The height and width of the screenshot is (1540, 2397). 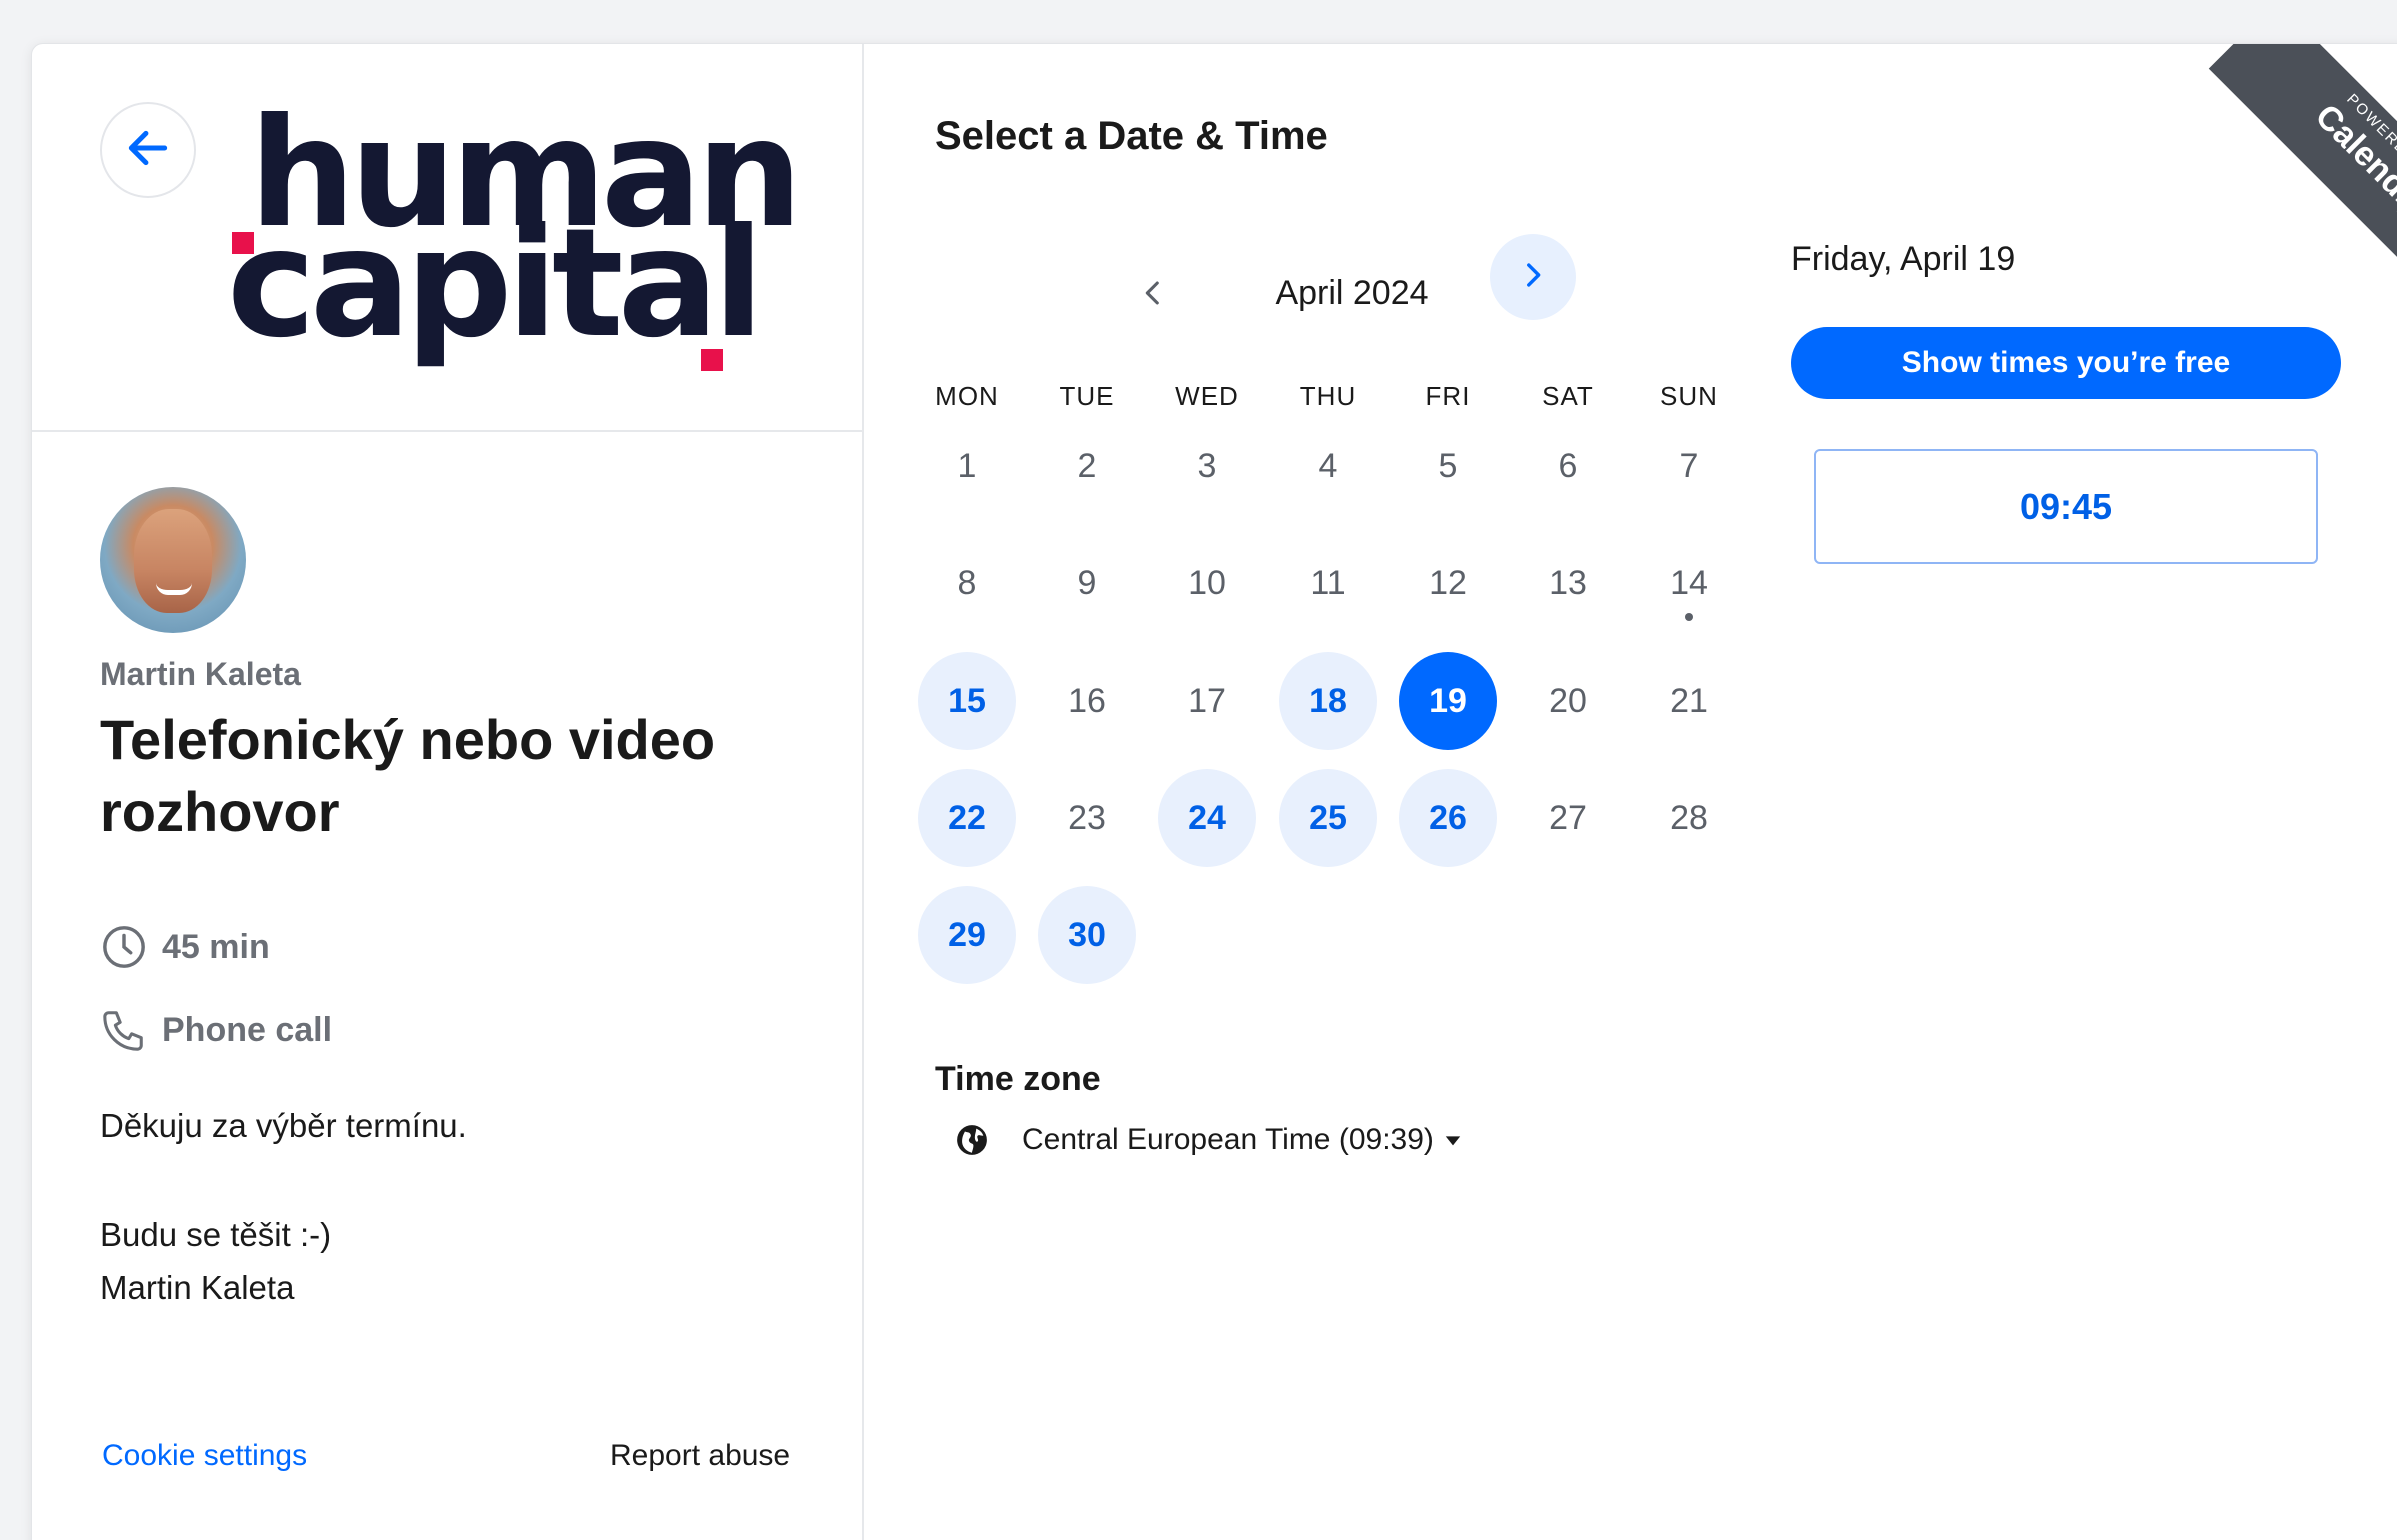 I want to click on previous-month-button, so click(x=1153, y=295).